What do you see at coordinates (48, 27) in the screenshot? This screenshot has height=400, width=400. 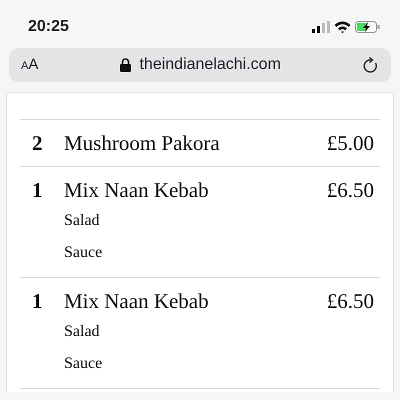 I see `status-time: 20:25` at bounding box center [48, 27].